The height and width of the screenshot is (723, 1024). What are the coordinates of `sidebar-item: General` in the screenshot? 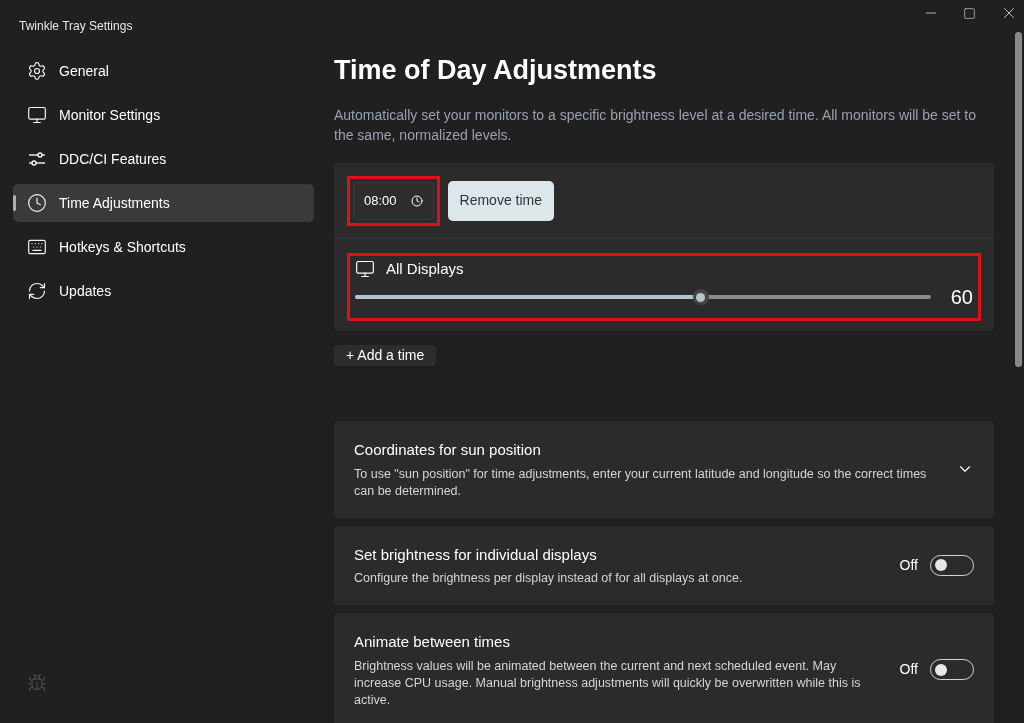 It's located at (163, 71).